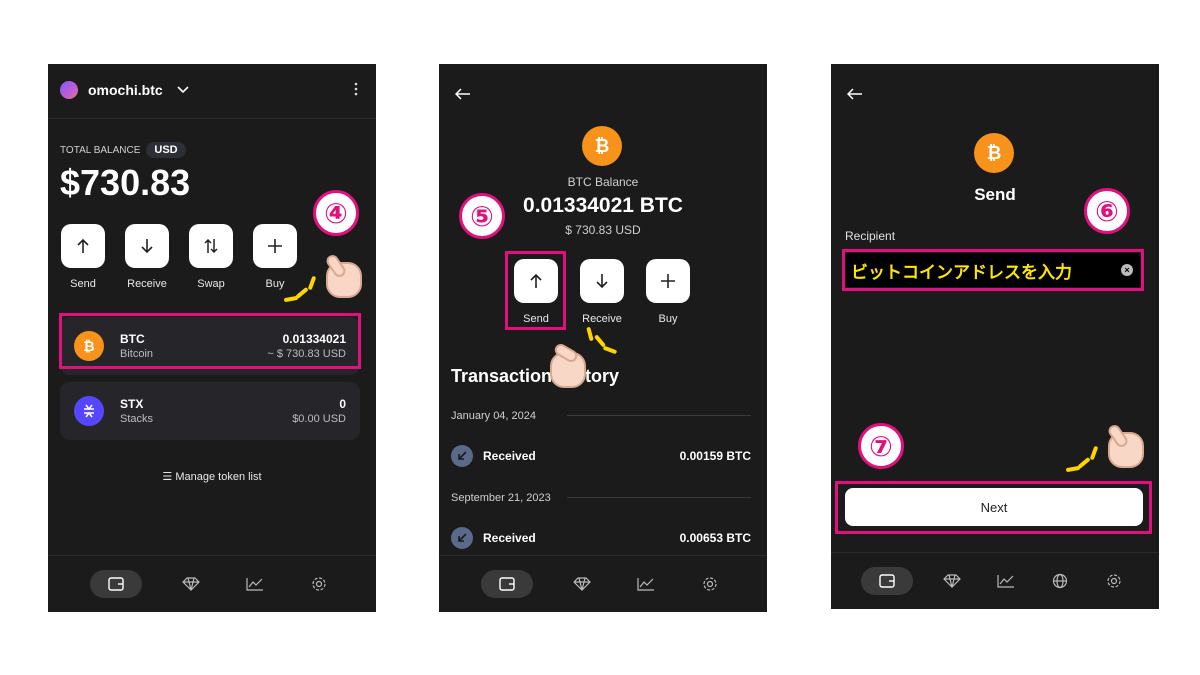 The width and height of the screenshot is (1200, 675). I want to click on step-5-badge: ⑤, so click(482, 216).